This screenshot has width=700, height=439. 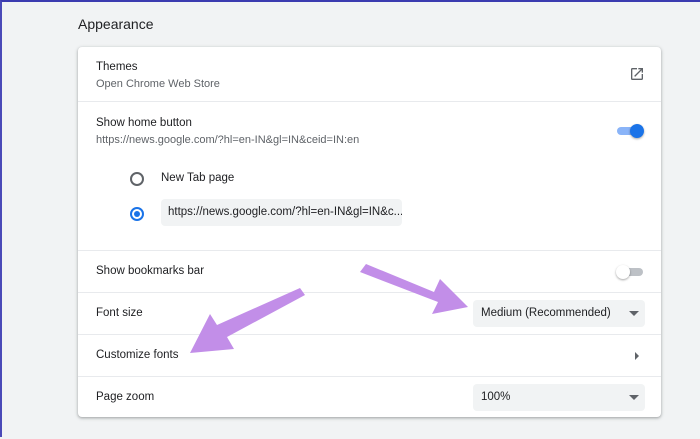 What do you see at coordinates (150, 271) in the screenshot?
I see `bookmarks-bar-label: Show bookmarks bar` at bounding box center [150, 271].